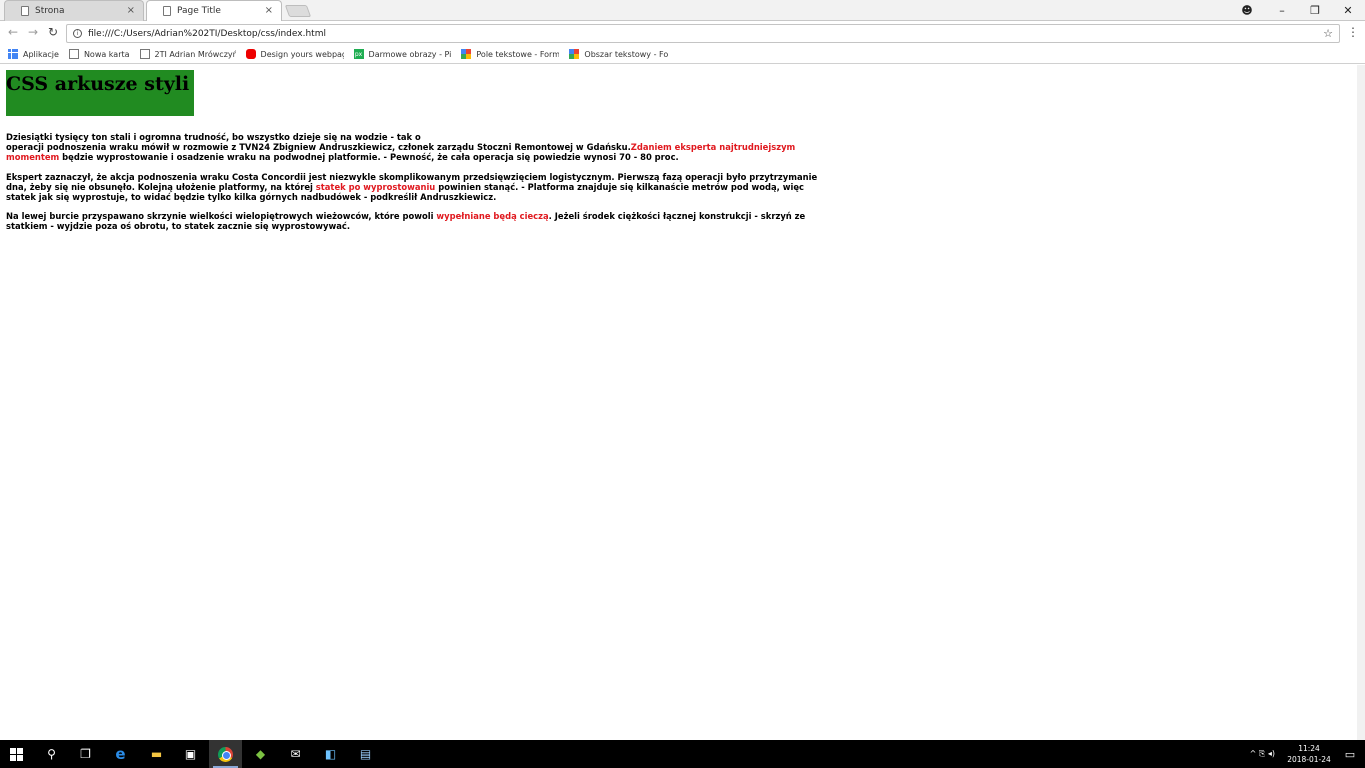 The image size is (1365, 768). What do you see at coordinates (13, 32) in the screenshot?
I see `back-icon: ←` at bounding box center [13, 32].